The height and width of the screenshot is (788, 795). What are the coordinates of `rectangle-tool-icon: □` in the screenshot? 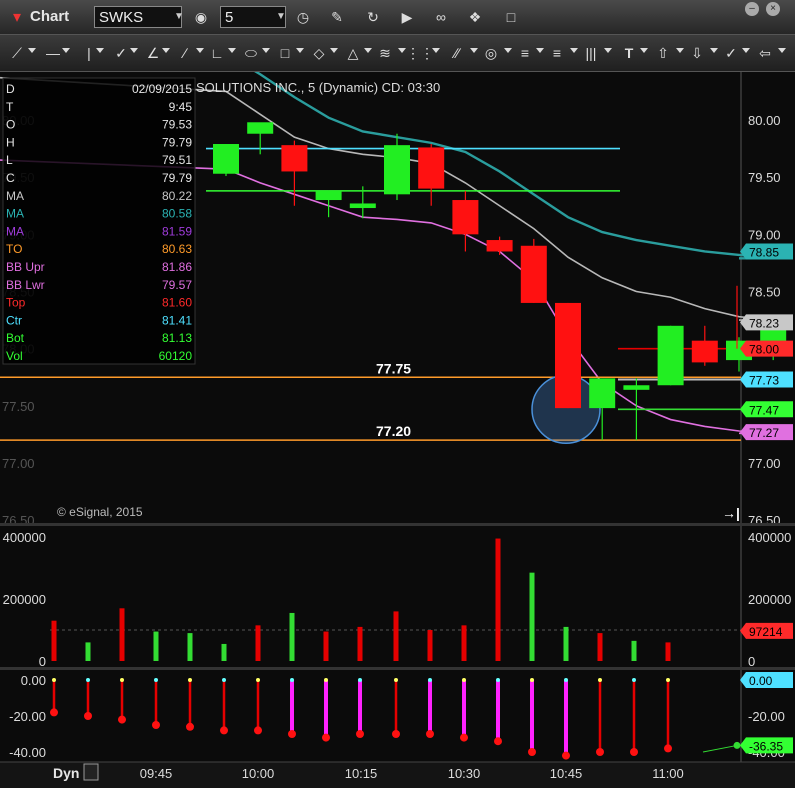 It's located at (285, 53).